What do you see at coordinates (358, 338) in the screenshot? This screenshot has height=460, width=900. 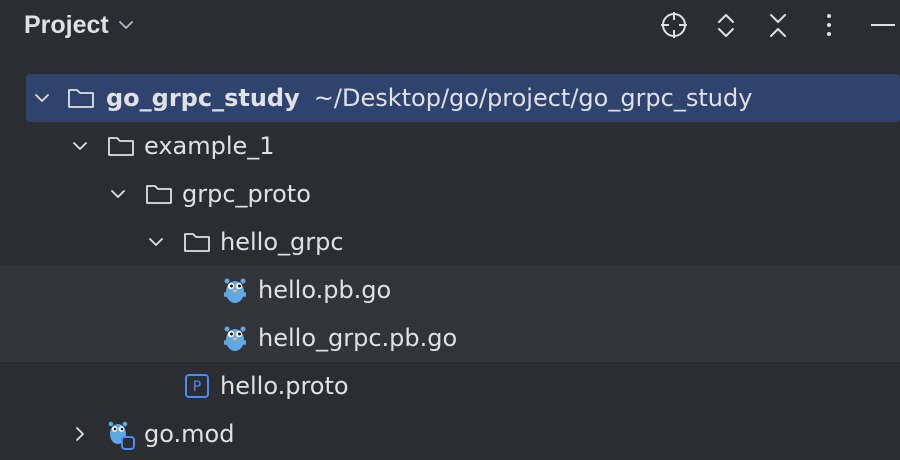 I see `tree-item-label: hello_grpc.pb.go` at bounding box center [358, 338].